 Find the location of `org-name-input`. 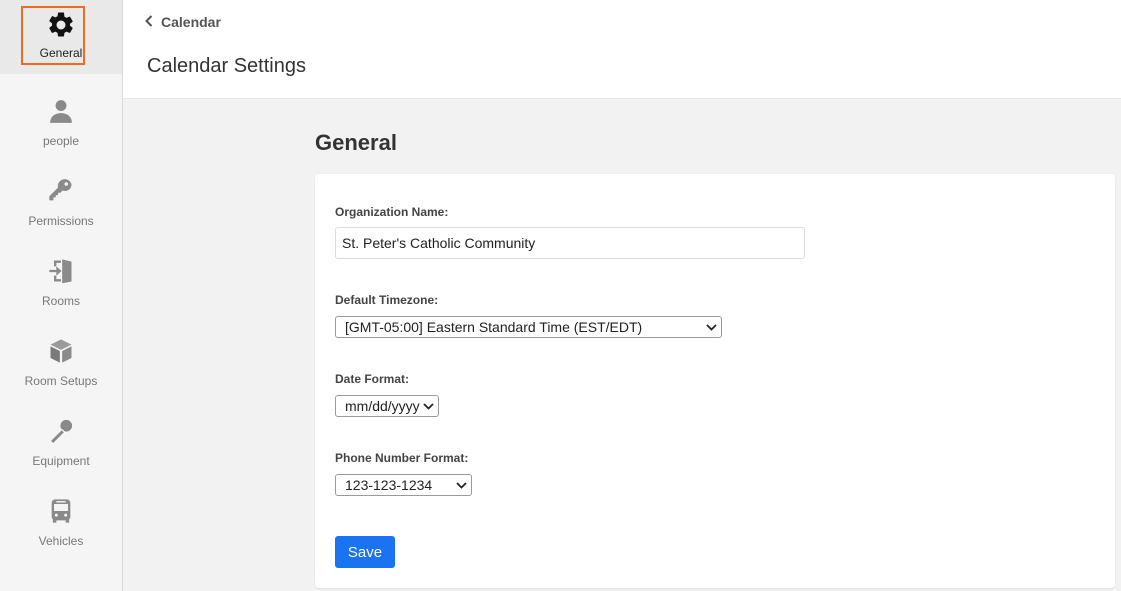

org-name-input is located at coordinates (570, 243).